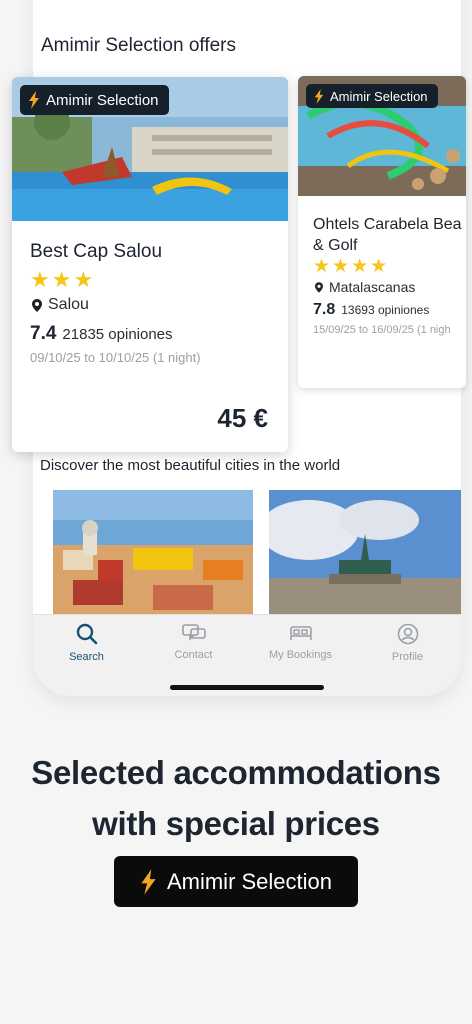 The image size is (472, 1024). Describe the element at coordinates (407, 634) in the screenshot. I see `profile-icon` at that location.